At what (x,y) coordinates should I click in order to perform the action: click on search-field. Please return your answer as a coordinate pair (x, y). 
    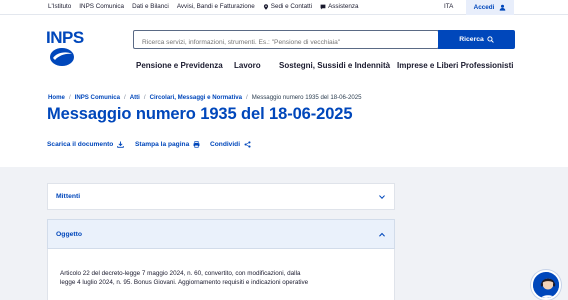
    Looking at the image, I should click on (286, 40).